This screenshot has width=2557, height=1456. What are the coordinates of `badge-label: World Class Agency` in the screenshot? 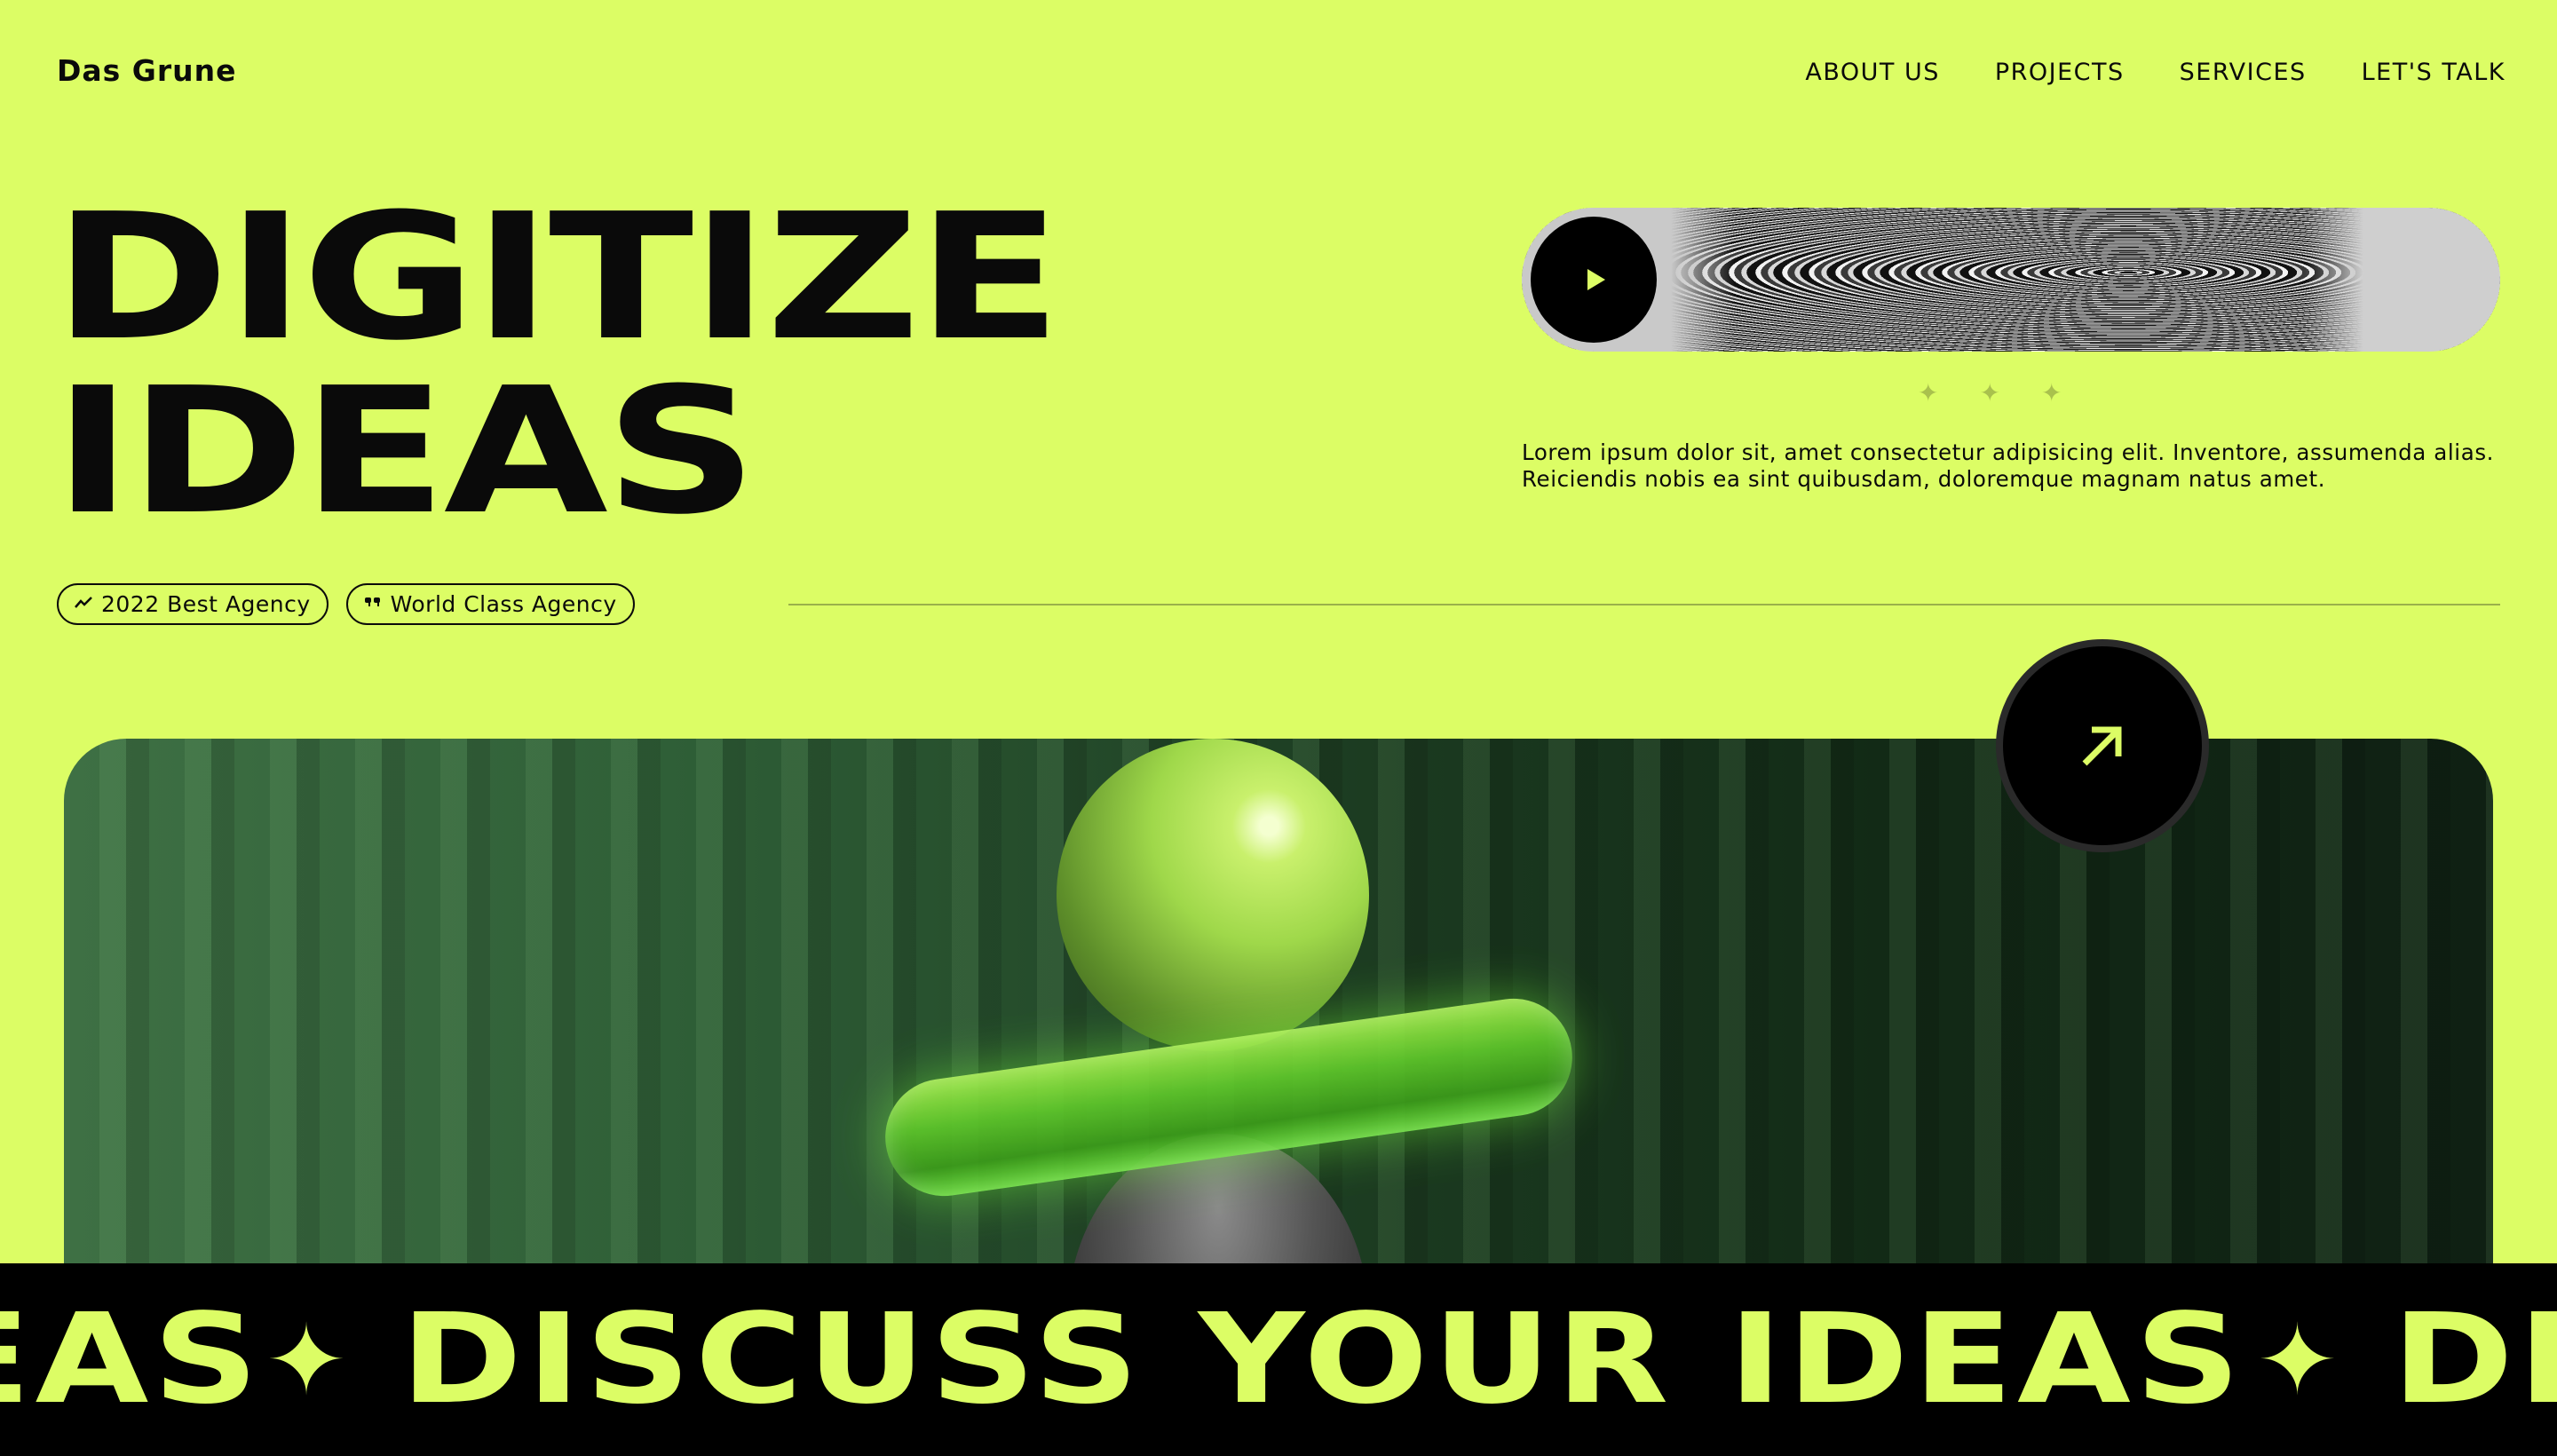 It's located at (503, 604).